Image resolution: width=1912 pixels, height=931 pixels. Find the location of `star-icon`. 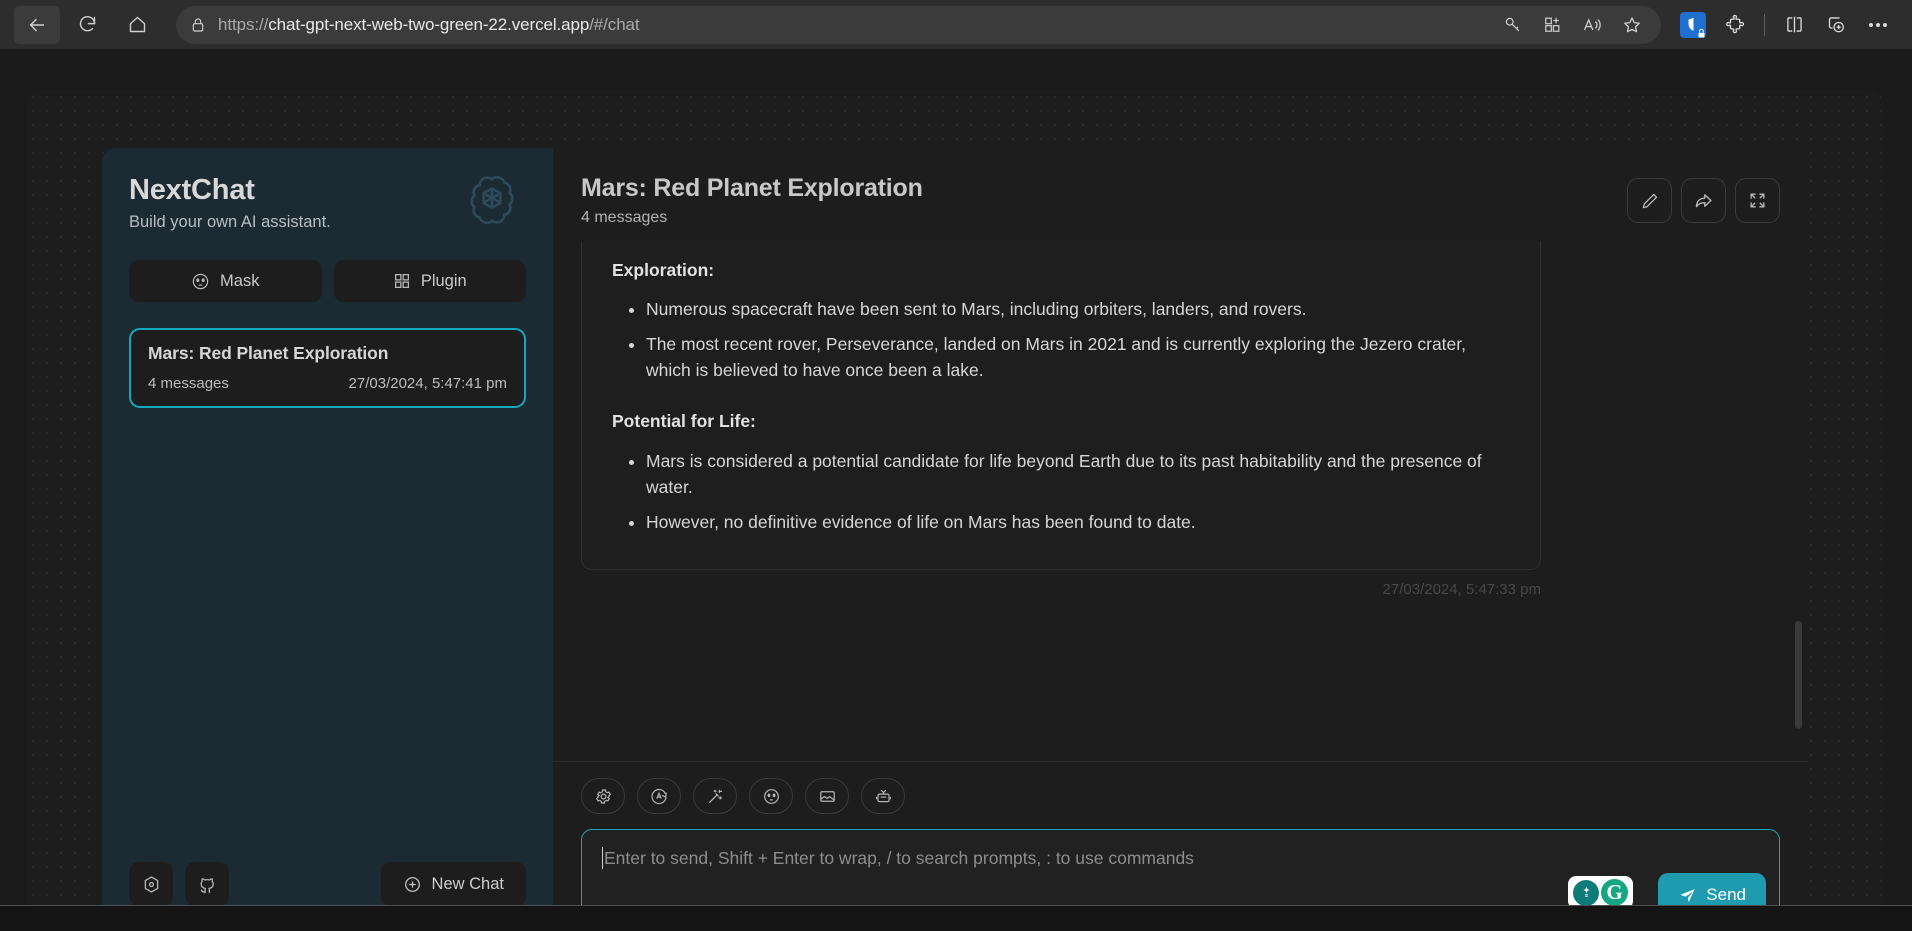

star-icon is located at coordinates (1632, 25).